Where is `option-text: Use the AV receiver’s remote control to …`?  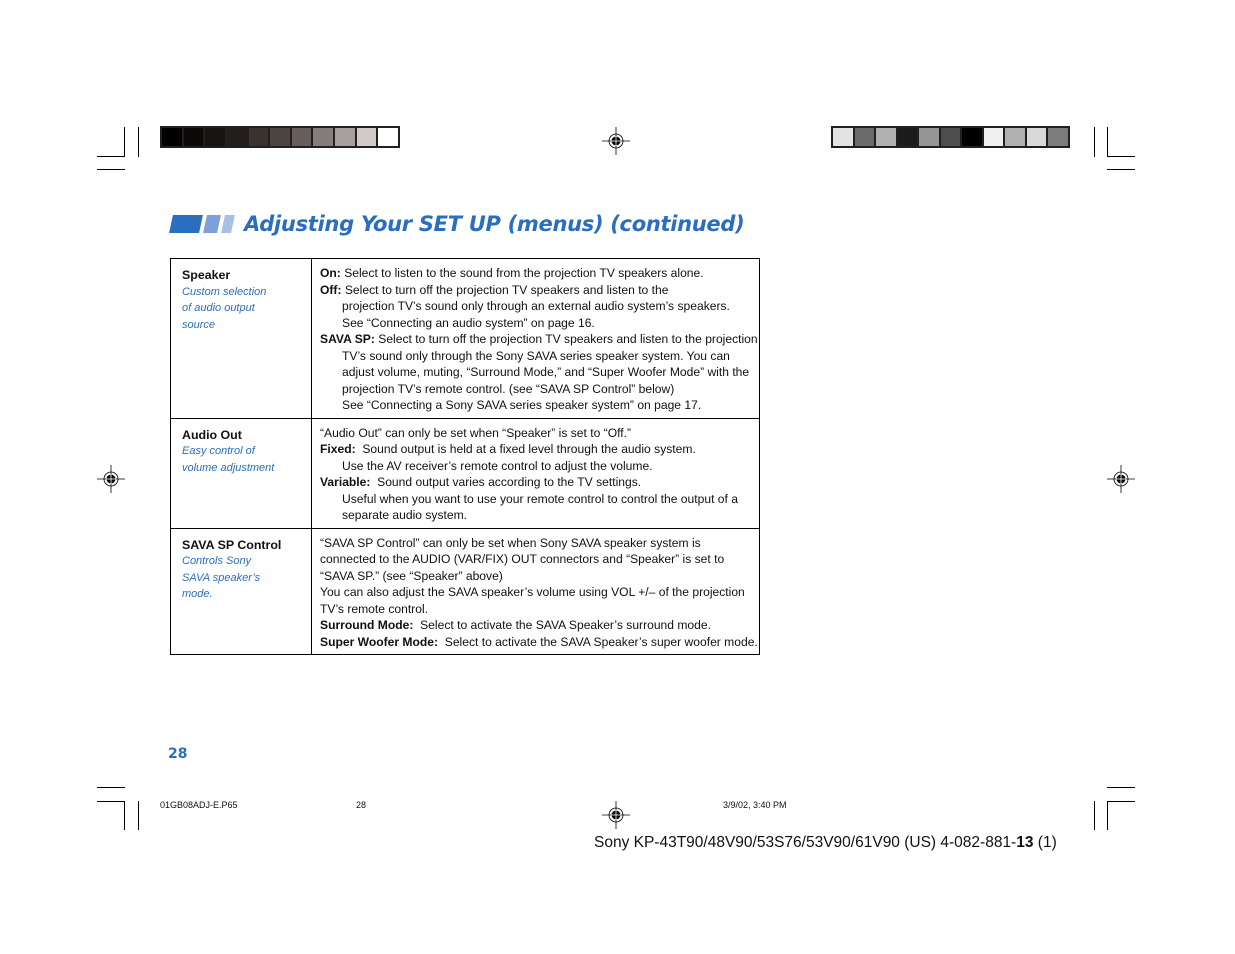
option-text: Use the AV receiver’s remote control to … is located at coordinates (497, 465).